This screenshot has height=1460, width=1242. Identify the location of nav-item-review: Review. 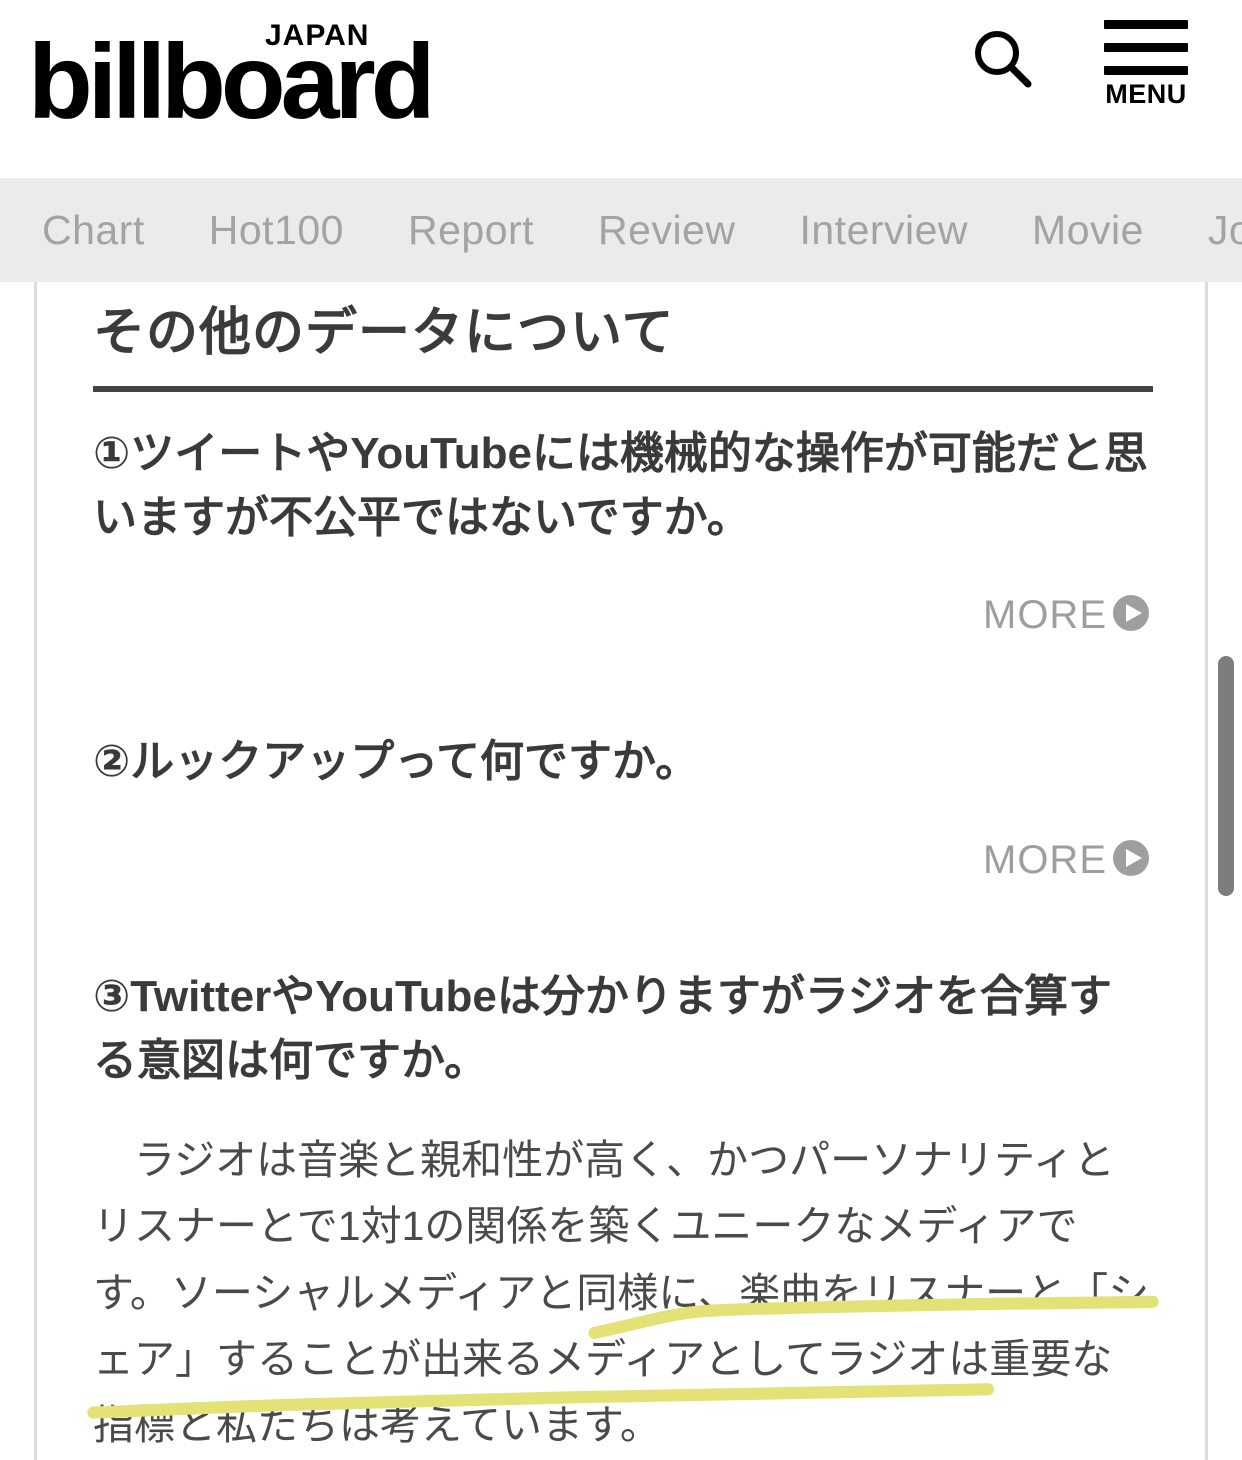
(666, 230).